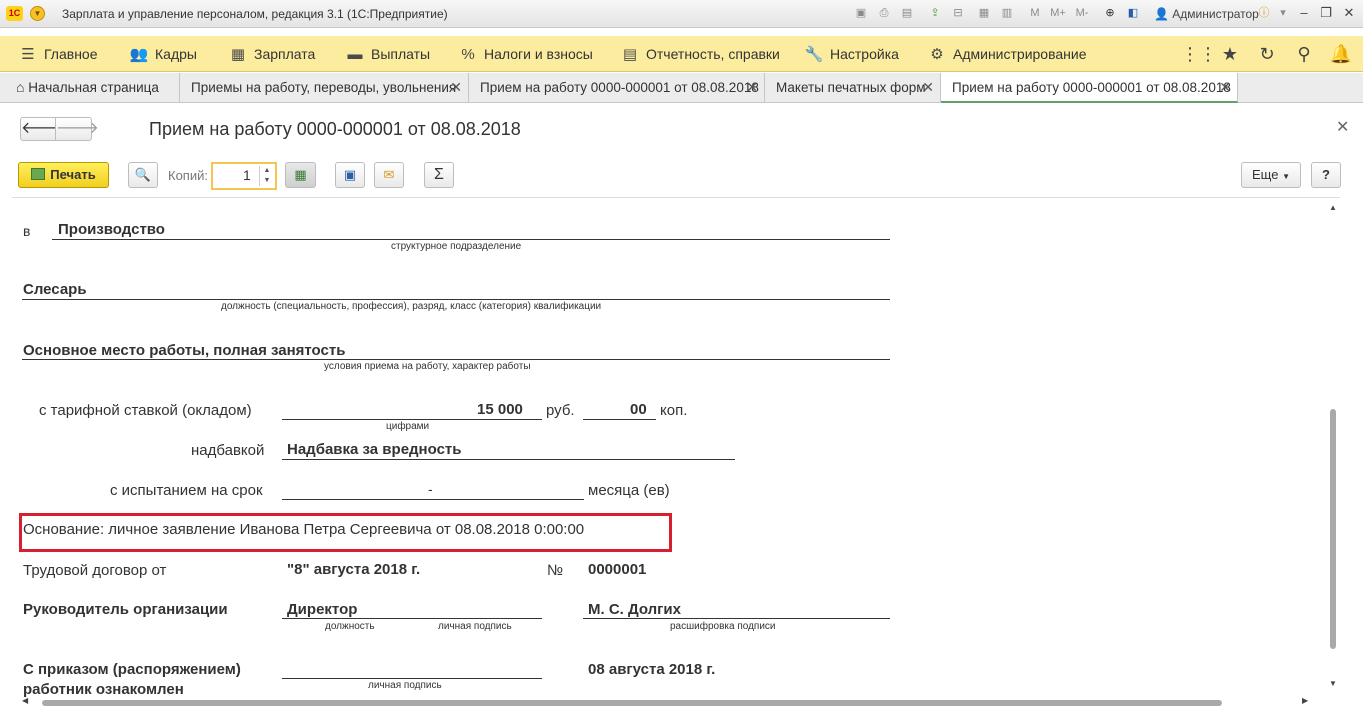 Image resolution: width=1363 pixels, height=726 pixels. I want to click on dept-caption: структурное подразделение, so click(456, 246).